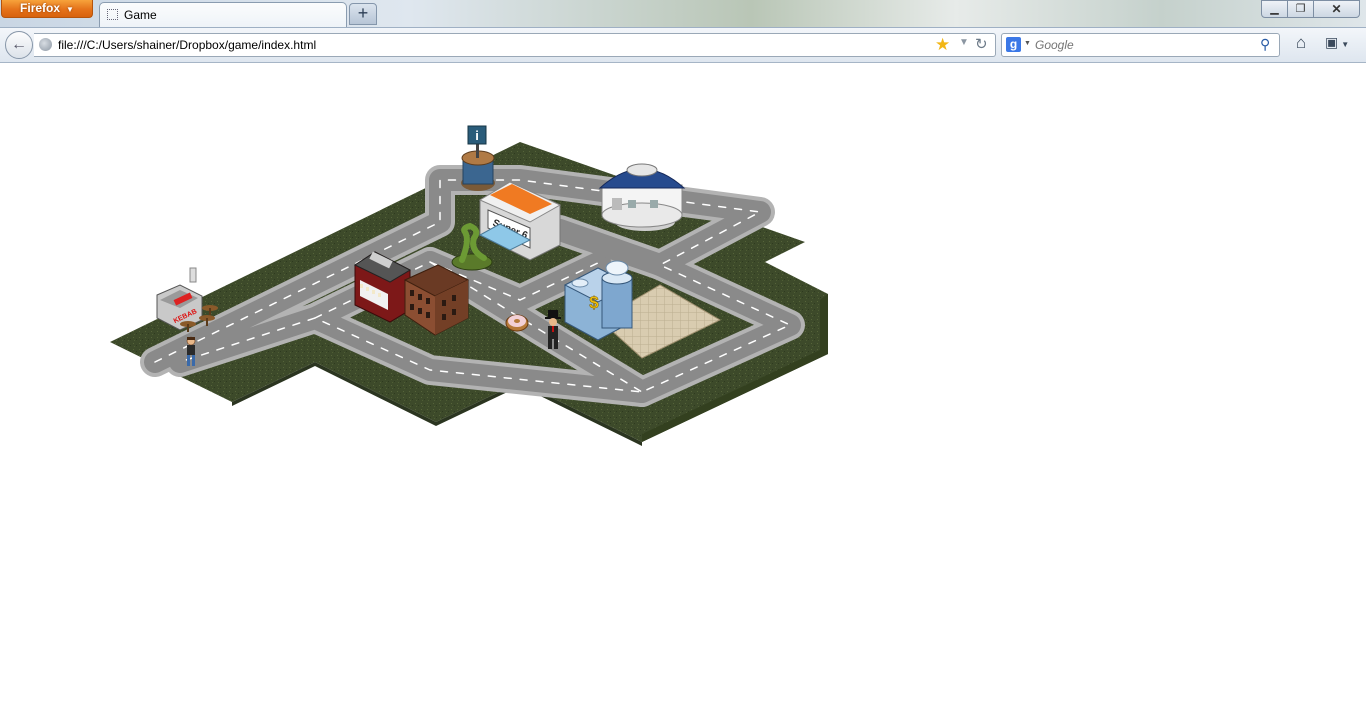 The height and width of the screenshot is (728, 1366). I want to click on back-button: ←, so click(19, 45).